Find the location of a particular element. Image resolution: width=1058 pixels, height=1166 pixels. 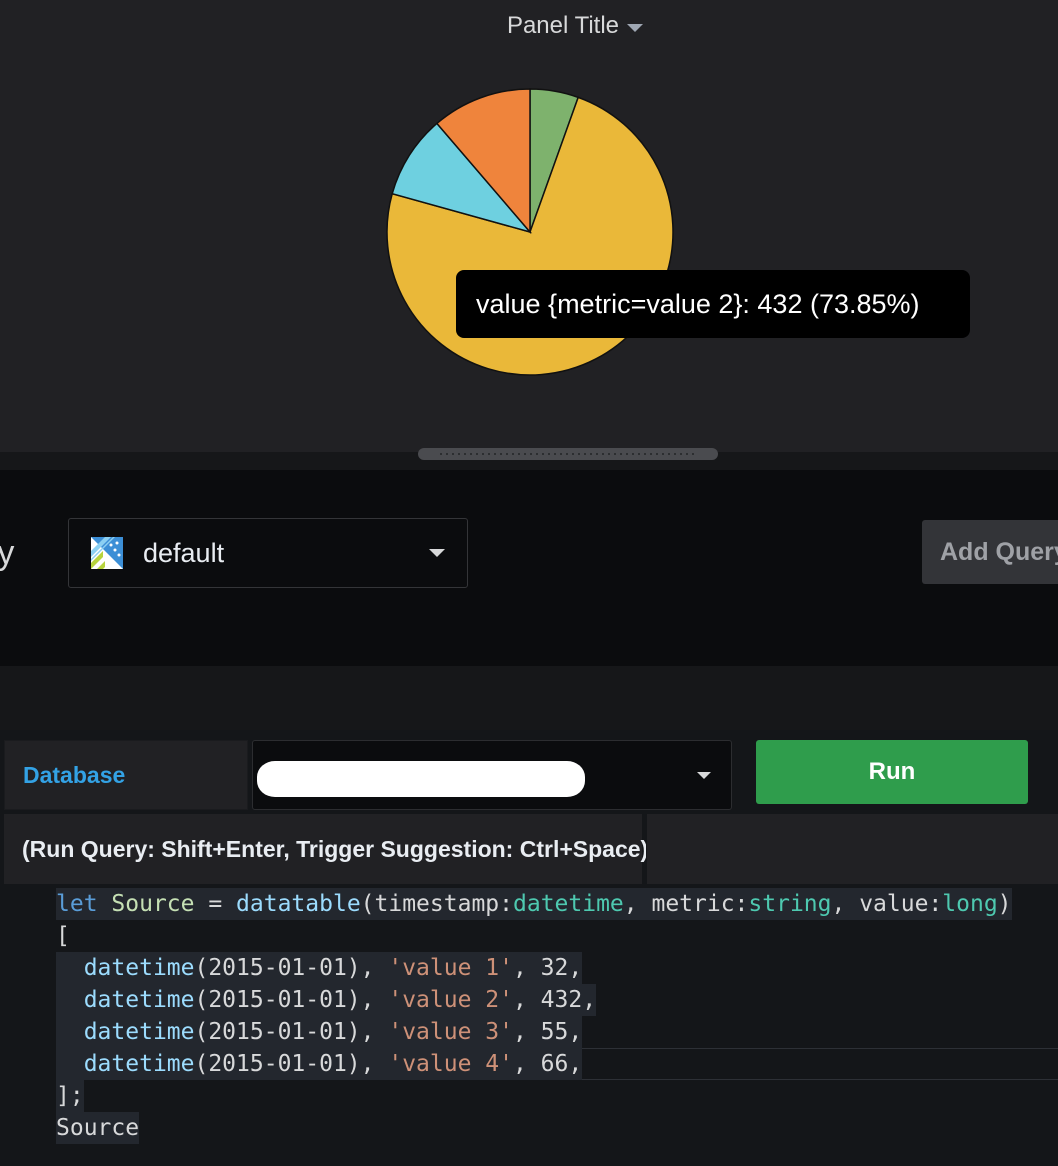

panel-header: Panel Title is located at coordinates (529, 26).